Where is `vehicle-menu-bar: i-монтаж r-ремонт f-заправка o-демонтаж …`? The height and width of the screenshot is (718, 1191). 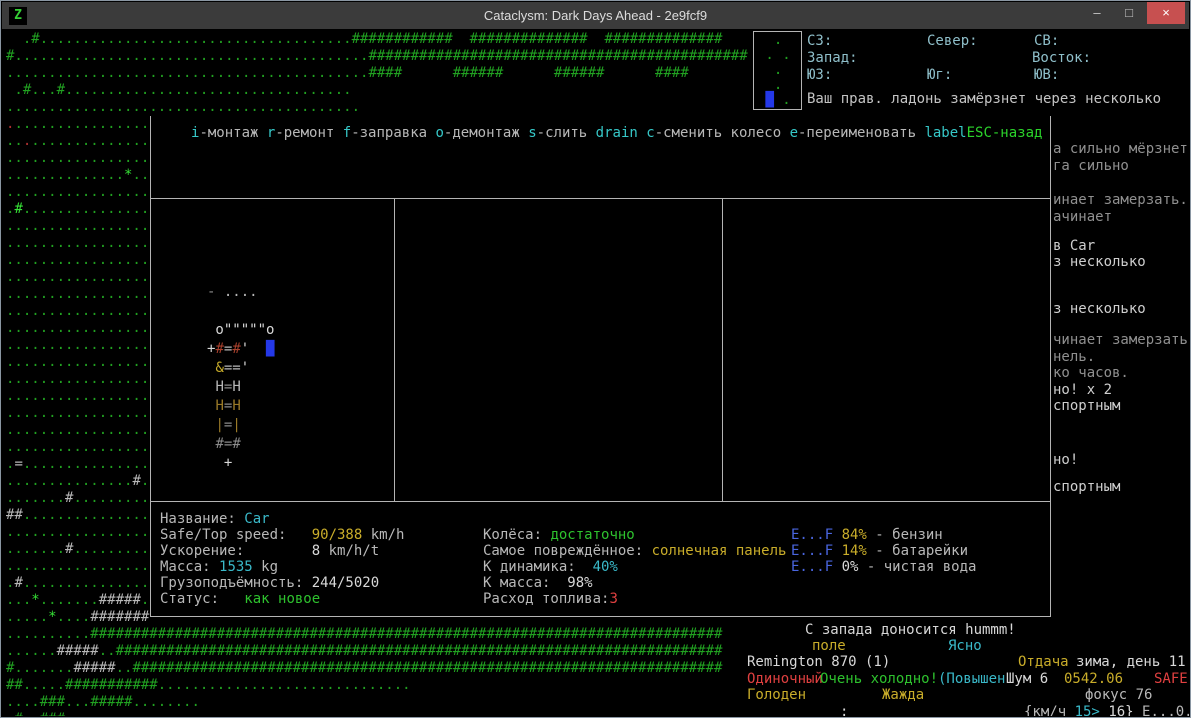 vehicle-menu-bar: i-монтаж r-ремонт f-заправка o-демонтаж … is located at coordinates (600, 157).